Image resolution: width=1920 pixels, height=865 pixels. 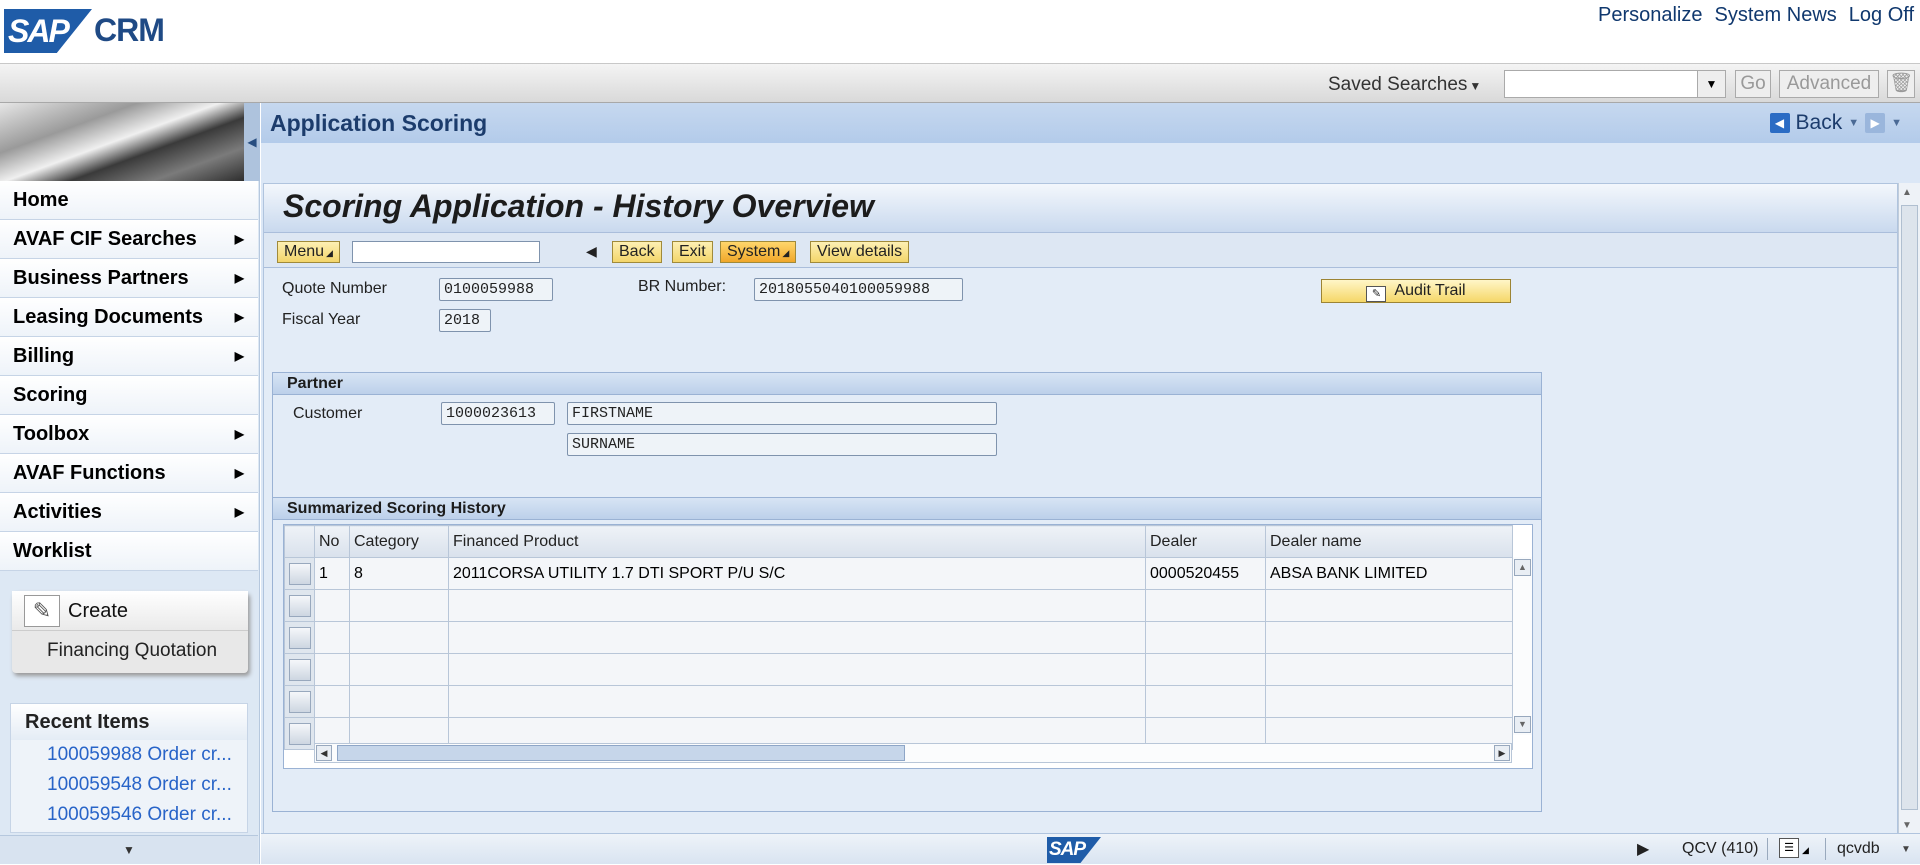 I want to click on nav-item-business-partners: Business Partners ▶, so click(x=129, y=278).